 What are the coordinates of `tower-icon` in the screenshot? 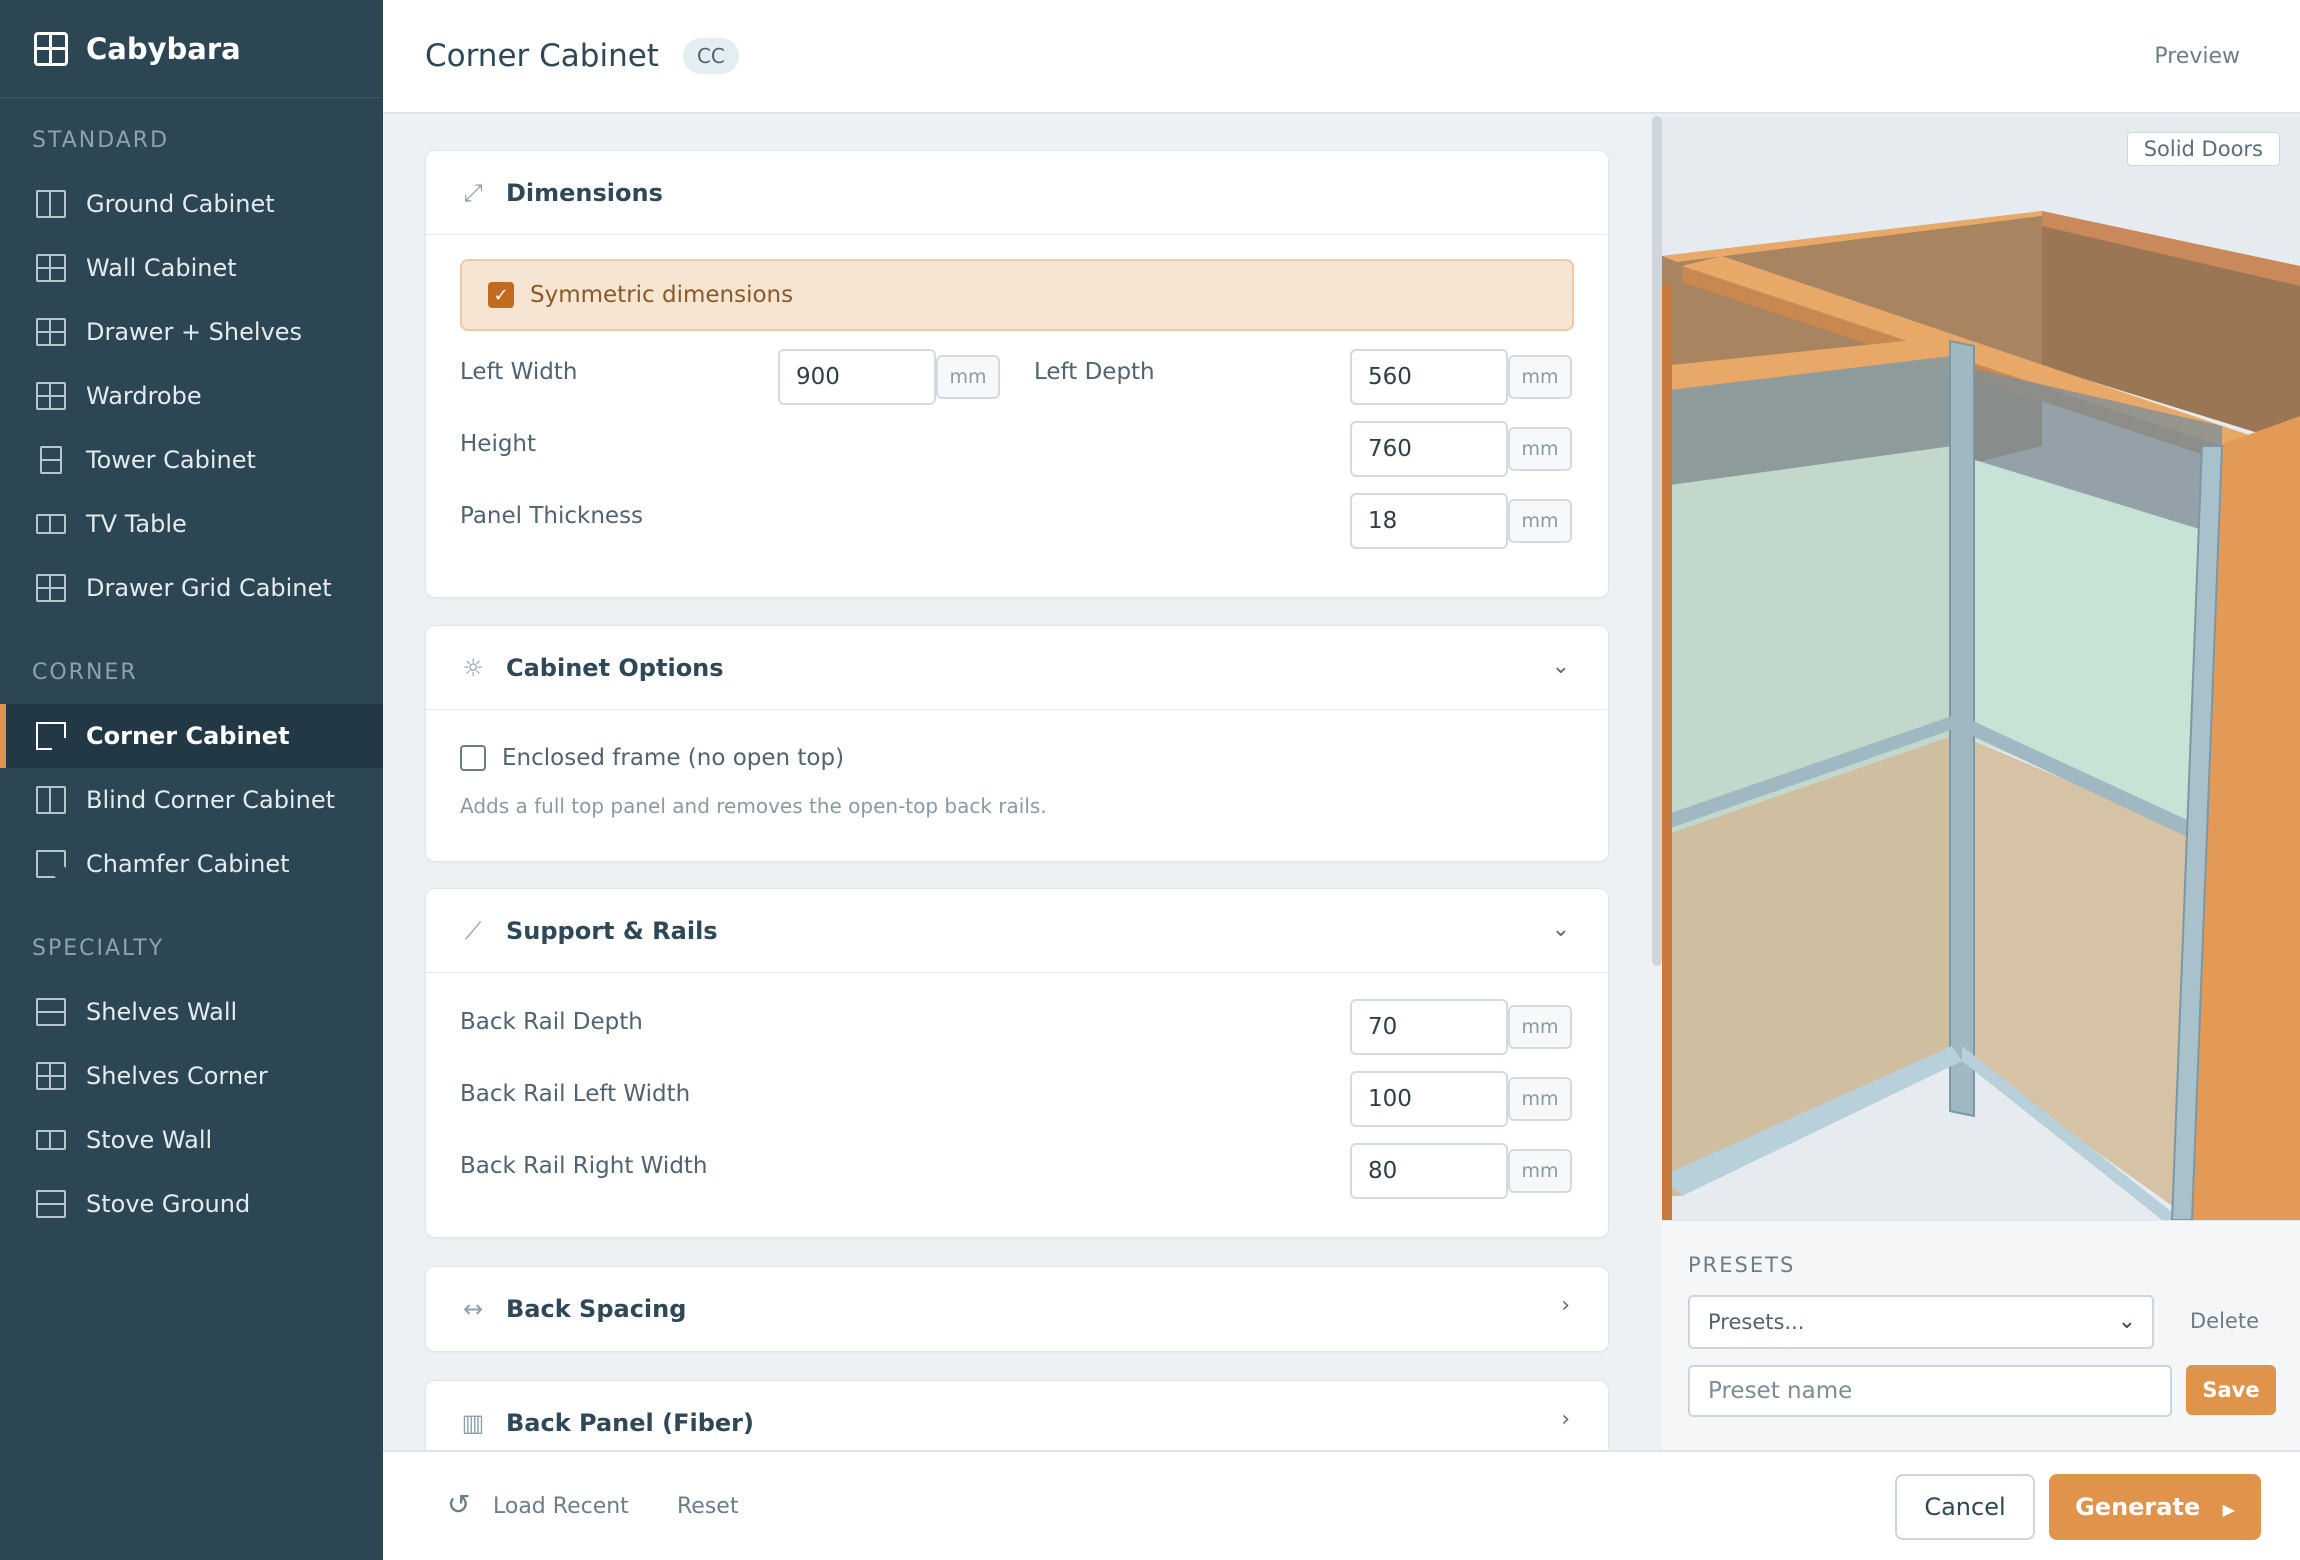 It's located at (51, 460).